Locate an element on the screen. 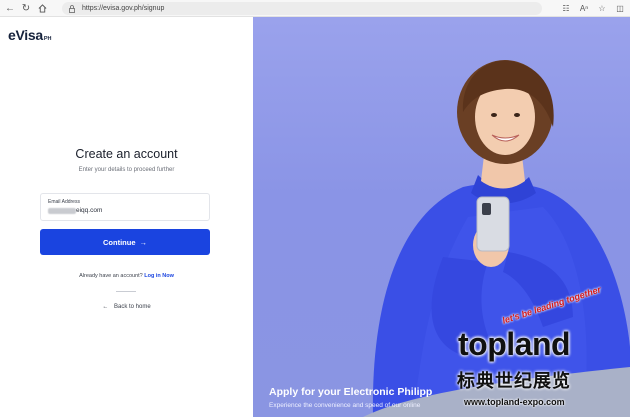 The image size is (630, 417). font-icon: Aⁿ is located at coordinates (584, 8).